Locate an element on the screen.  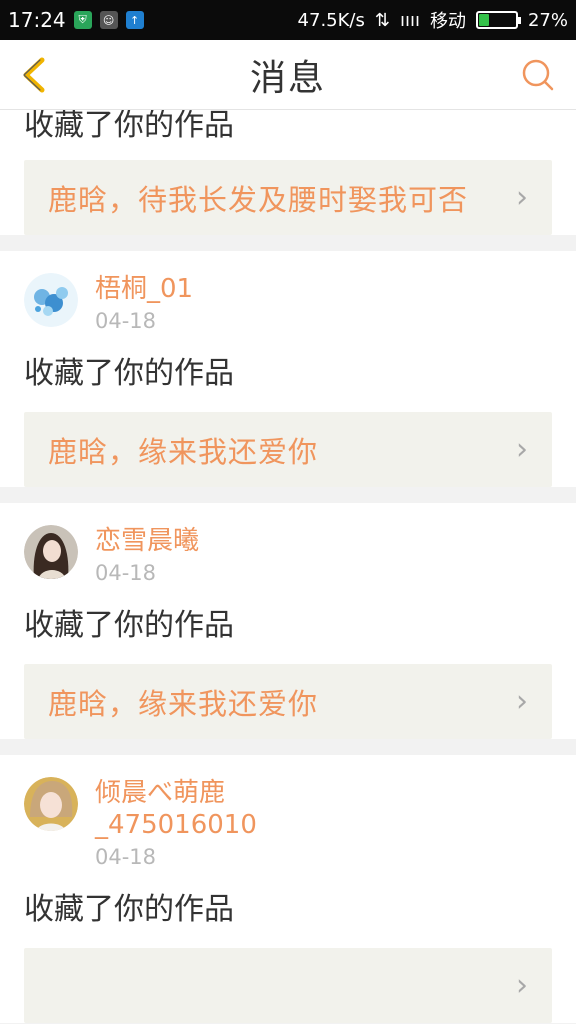
top-navigation-bar: 消息 is located at coordinates (288, 75).